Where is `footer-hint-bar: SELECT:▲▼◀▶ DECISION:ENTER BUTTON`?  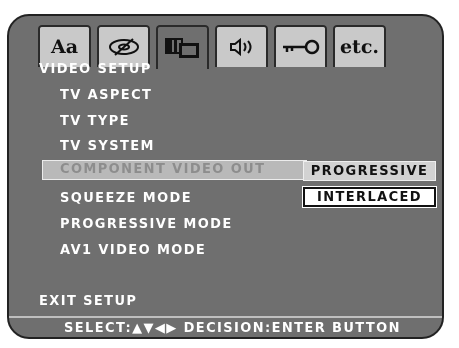 footer-hint-bar: SELECT:▲▼◀▶ DECISION:ENTER BUTTON is located at coordinates (225, 326).